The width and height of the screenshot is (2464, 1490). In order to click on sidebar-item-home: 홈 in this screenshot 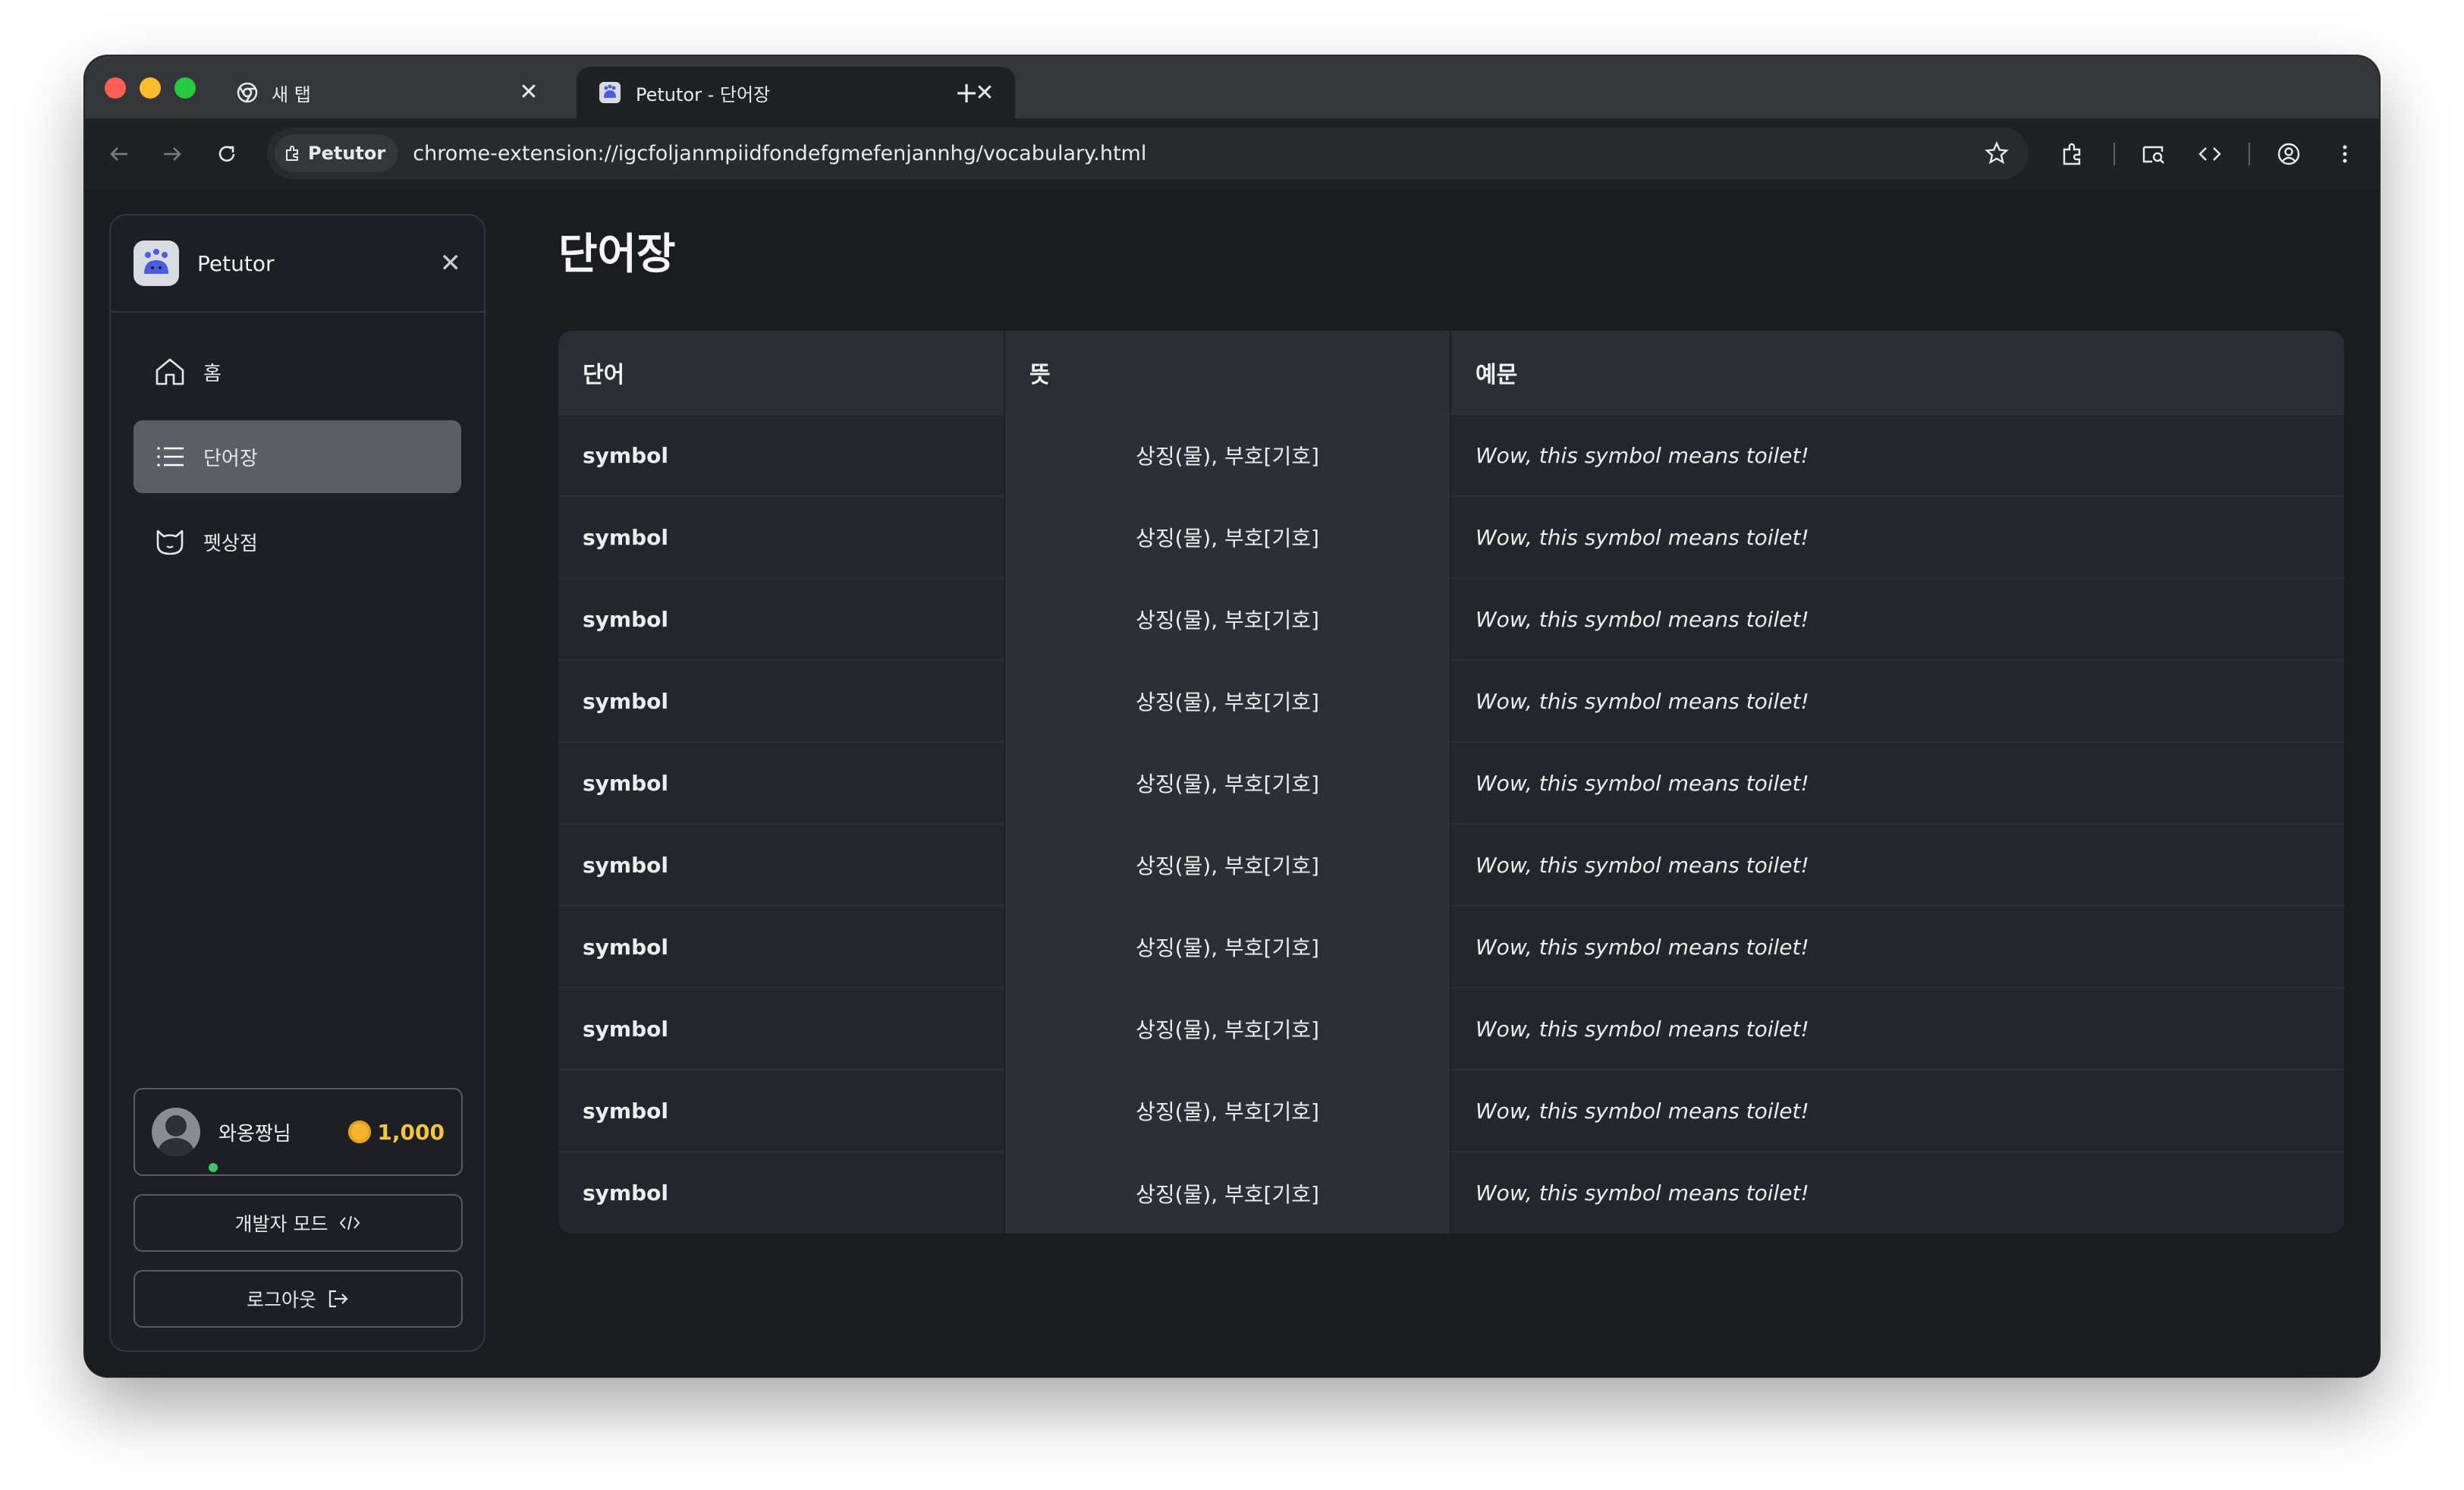, I will do `click(297, 371)`.